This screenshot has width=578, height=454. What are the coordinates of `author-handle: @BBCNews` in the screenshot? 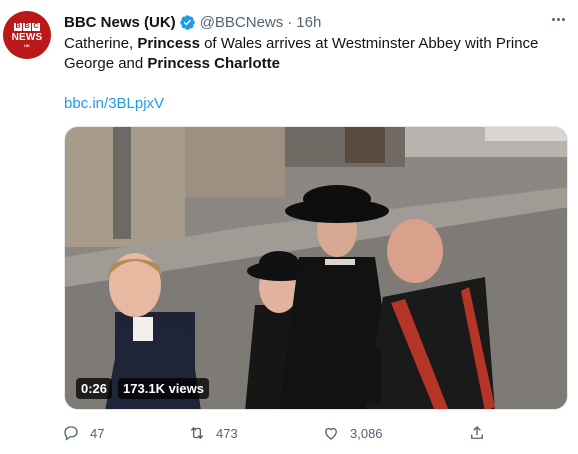 It's located at (242, 22).